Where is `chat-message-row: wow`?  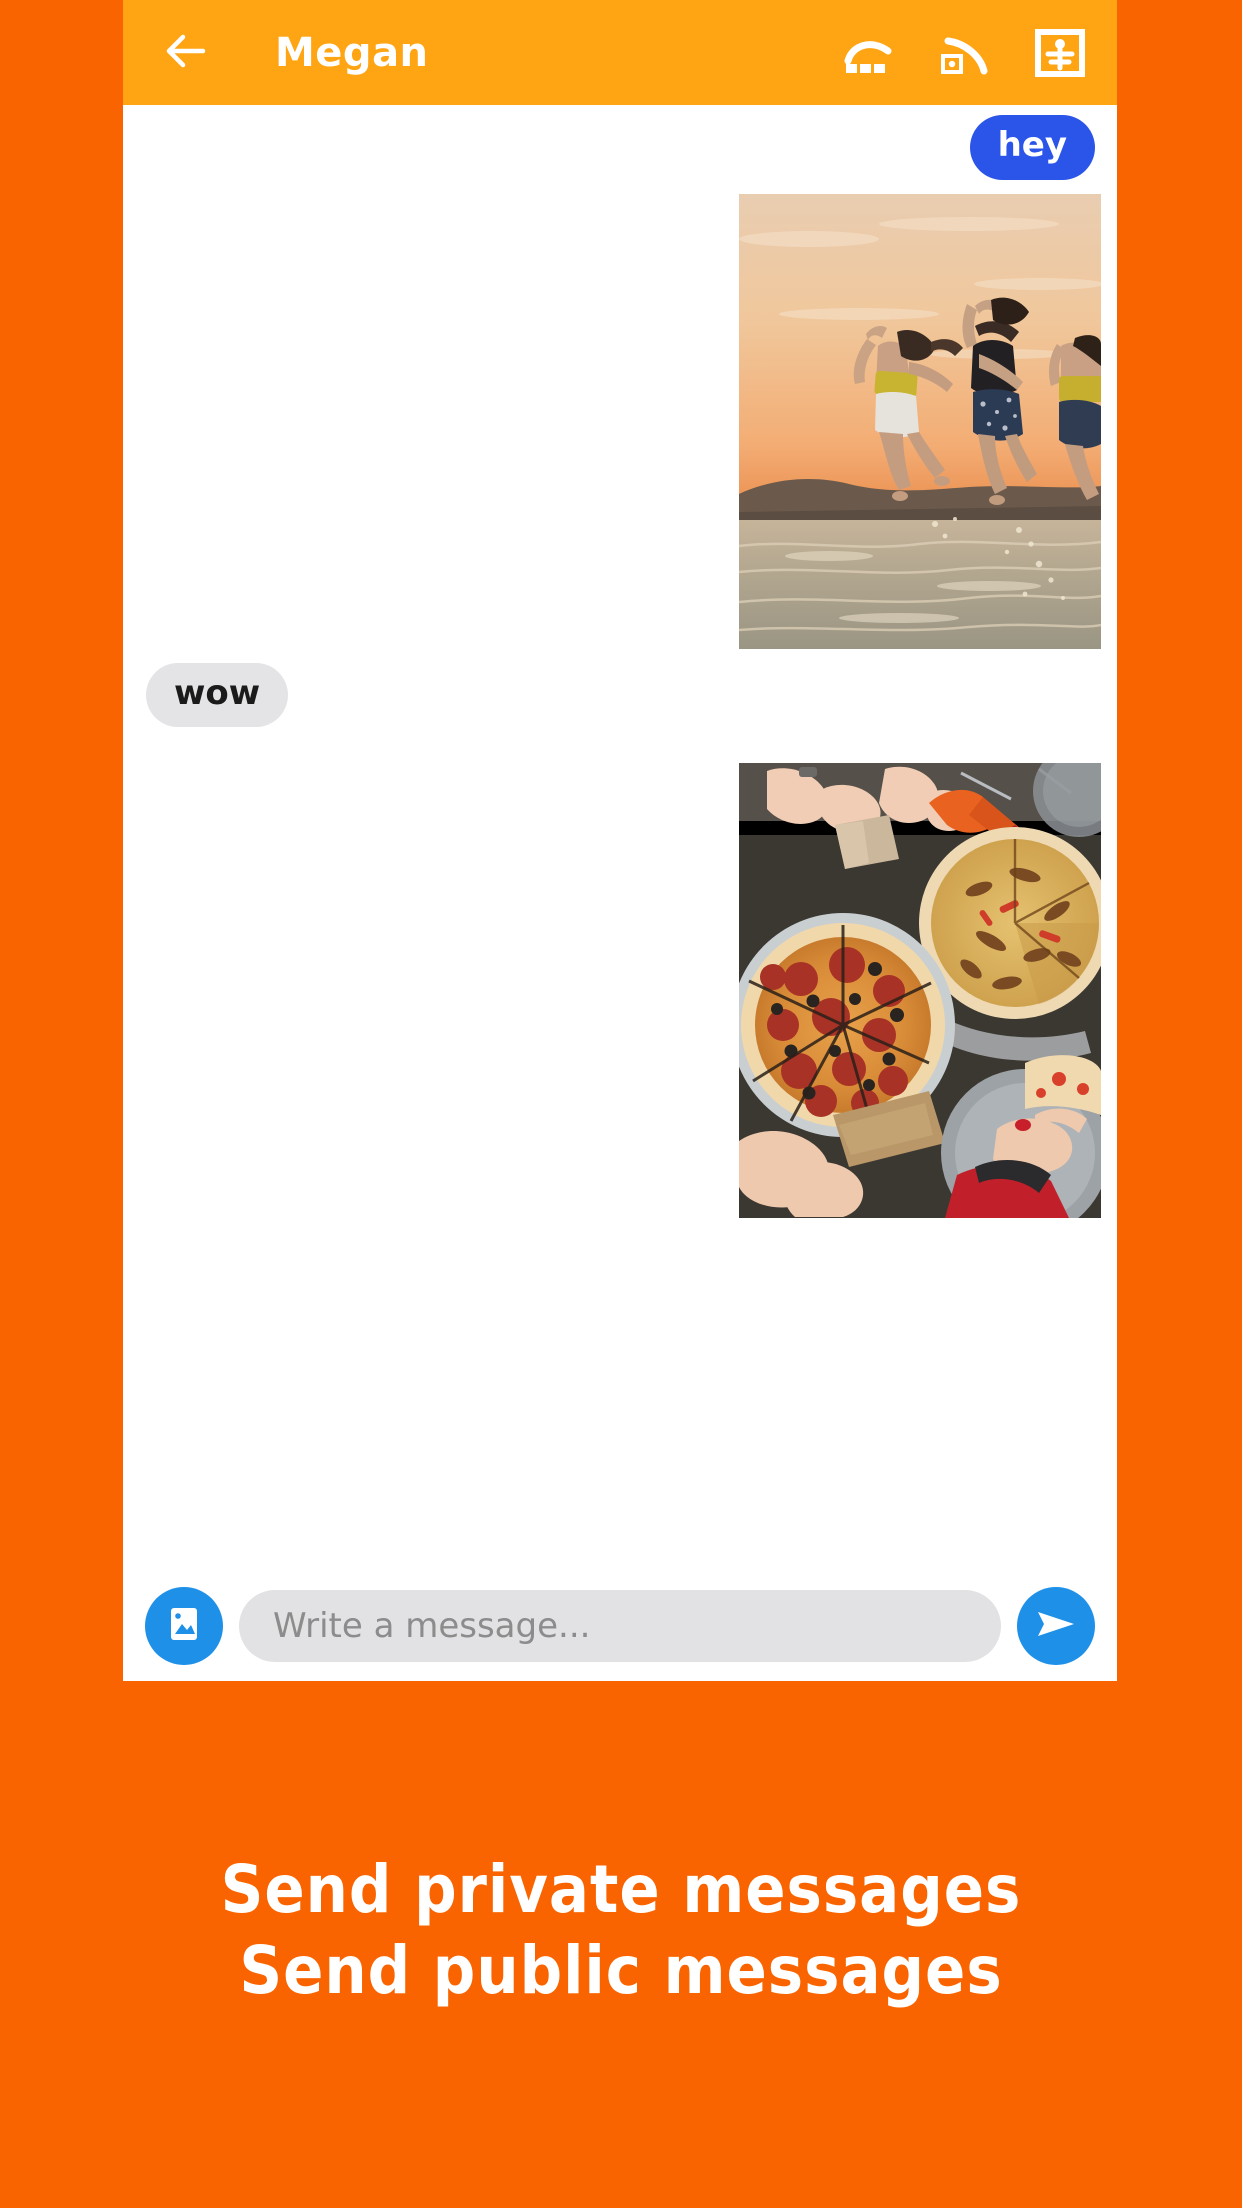
chat-message-row: wow is located at coordinates (620, 695).